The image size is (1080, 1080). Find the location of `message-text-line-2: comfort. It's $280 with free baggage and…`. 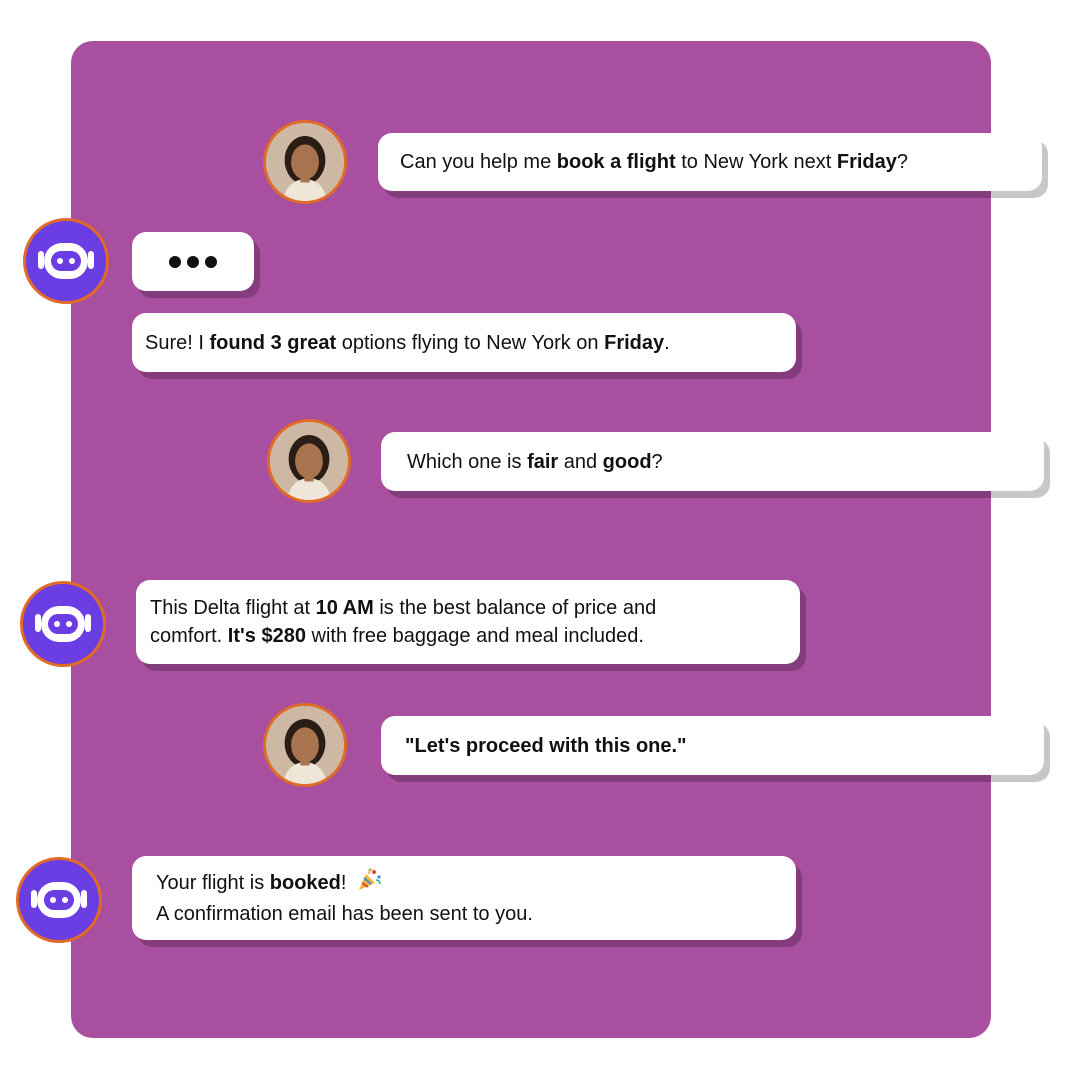

message-text-line-2: comfort. It's $280 with free baggage and… is located at coordinates (475, 636).